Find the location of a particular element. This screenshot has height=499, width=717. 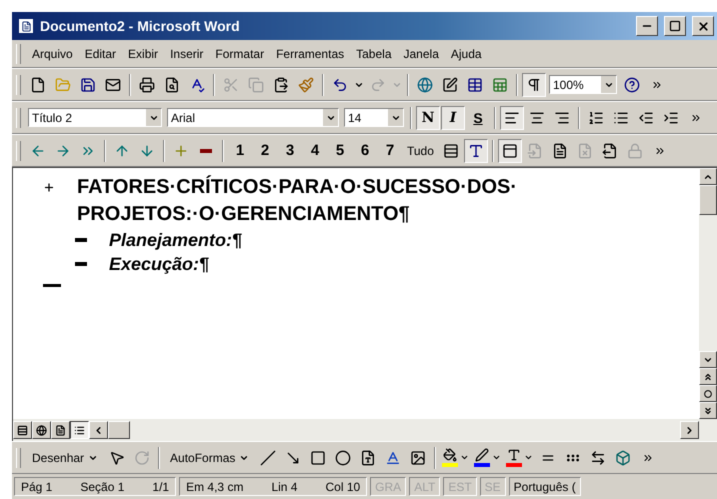

lock-icon is located at coordinates (634, 150).